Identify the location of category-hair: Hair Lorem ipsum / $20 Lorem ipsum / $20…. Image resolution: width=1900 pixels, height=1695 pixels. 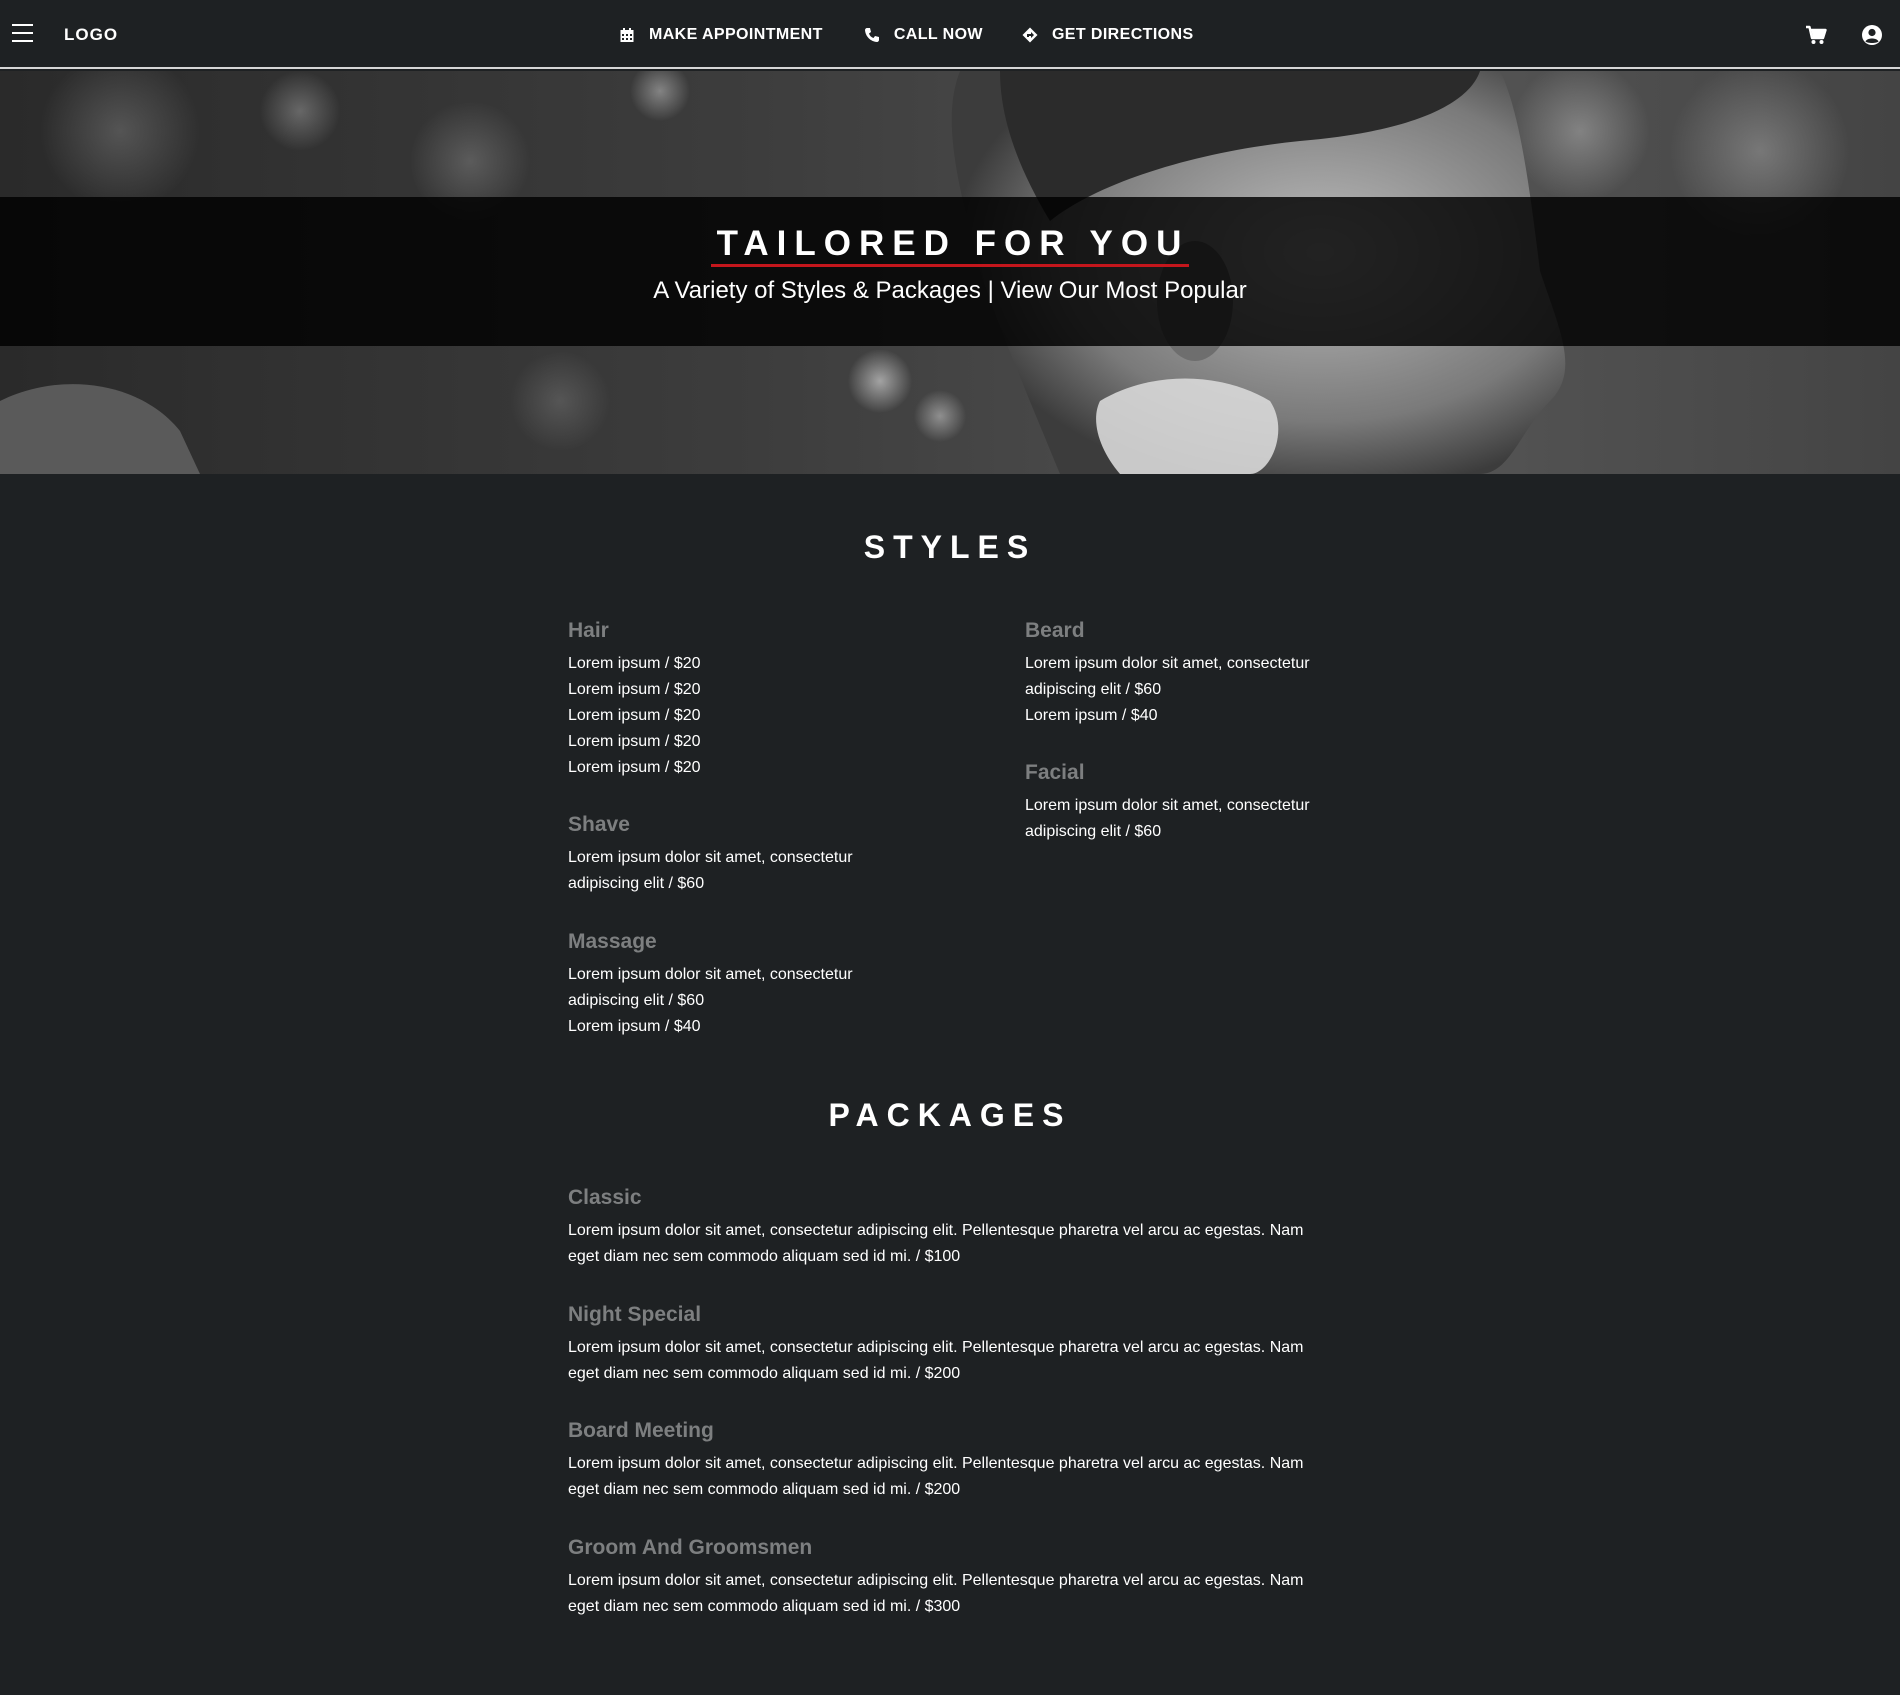
(798, 699).